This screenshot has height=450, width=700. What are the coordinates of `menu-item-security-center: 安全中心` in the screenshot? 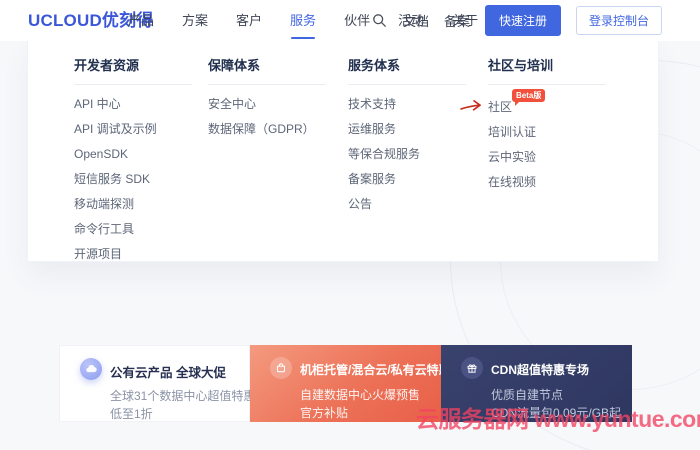 It's located at (278, 104).